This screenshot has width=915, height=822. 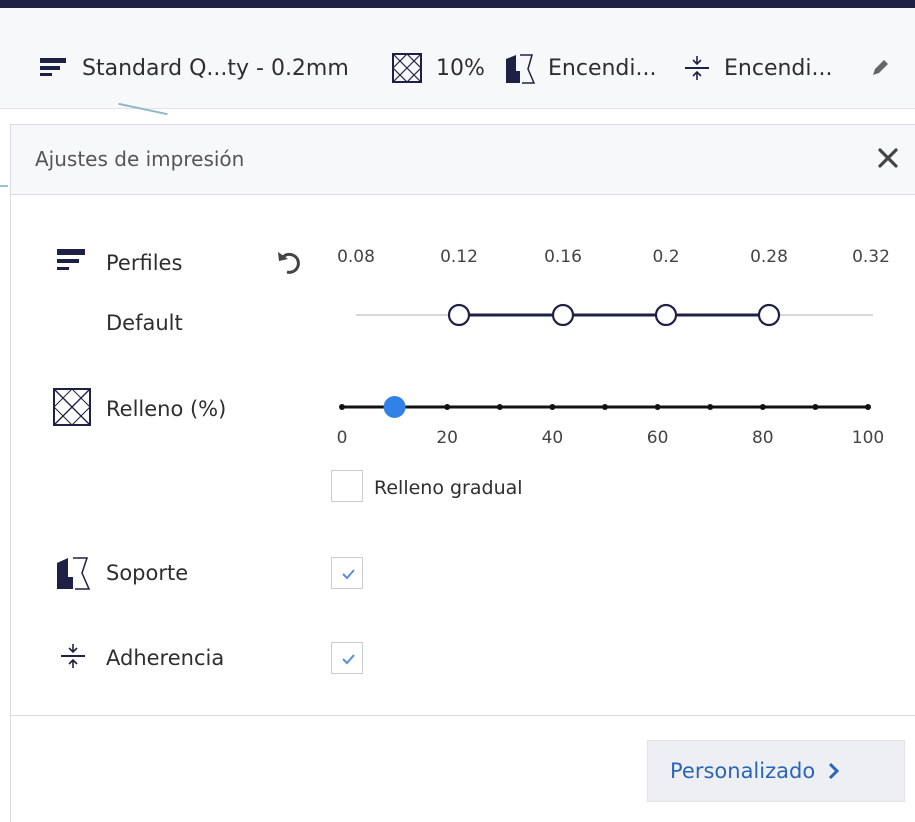 I want to click on close-icon, so click(x=888, y=158).